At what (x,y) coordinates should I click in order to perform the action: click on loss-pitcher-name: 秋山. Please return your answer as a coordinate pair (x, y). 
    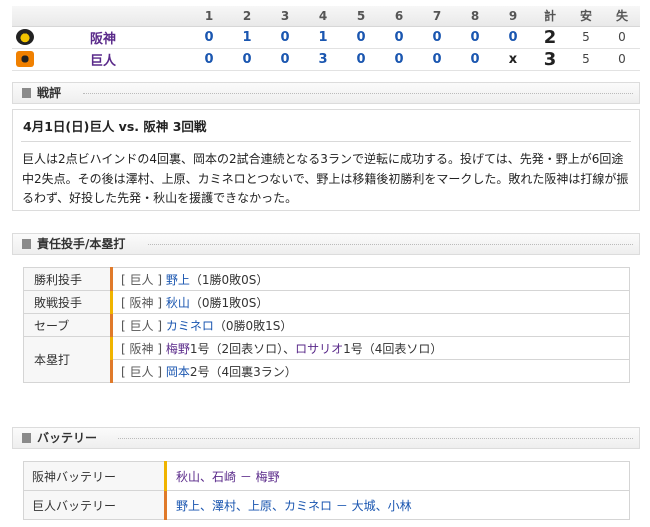
    Looking at the image, I should click on (178, 303).